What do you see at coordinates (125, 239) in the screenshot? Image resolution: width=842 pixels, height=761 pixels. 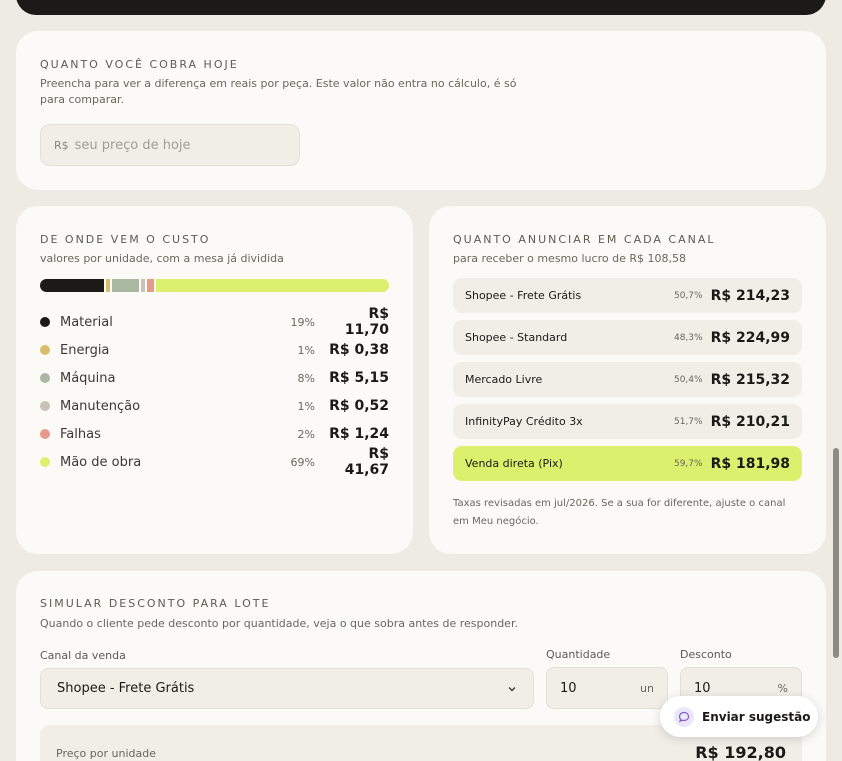 I see `cost-breakdown-title: DE ONDE VEM O CUSTO` at bounding box center [125, 239].